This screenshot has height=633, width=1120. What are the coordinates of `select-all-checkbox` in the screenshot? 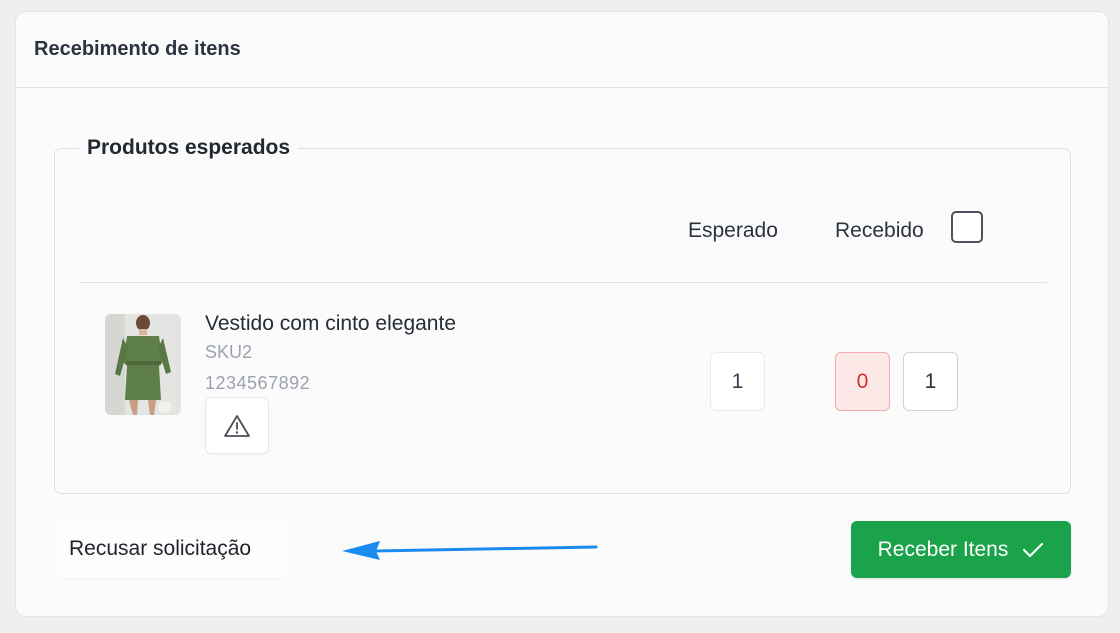 It's located at (967, 227).